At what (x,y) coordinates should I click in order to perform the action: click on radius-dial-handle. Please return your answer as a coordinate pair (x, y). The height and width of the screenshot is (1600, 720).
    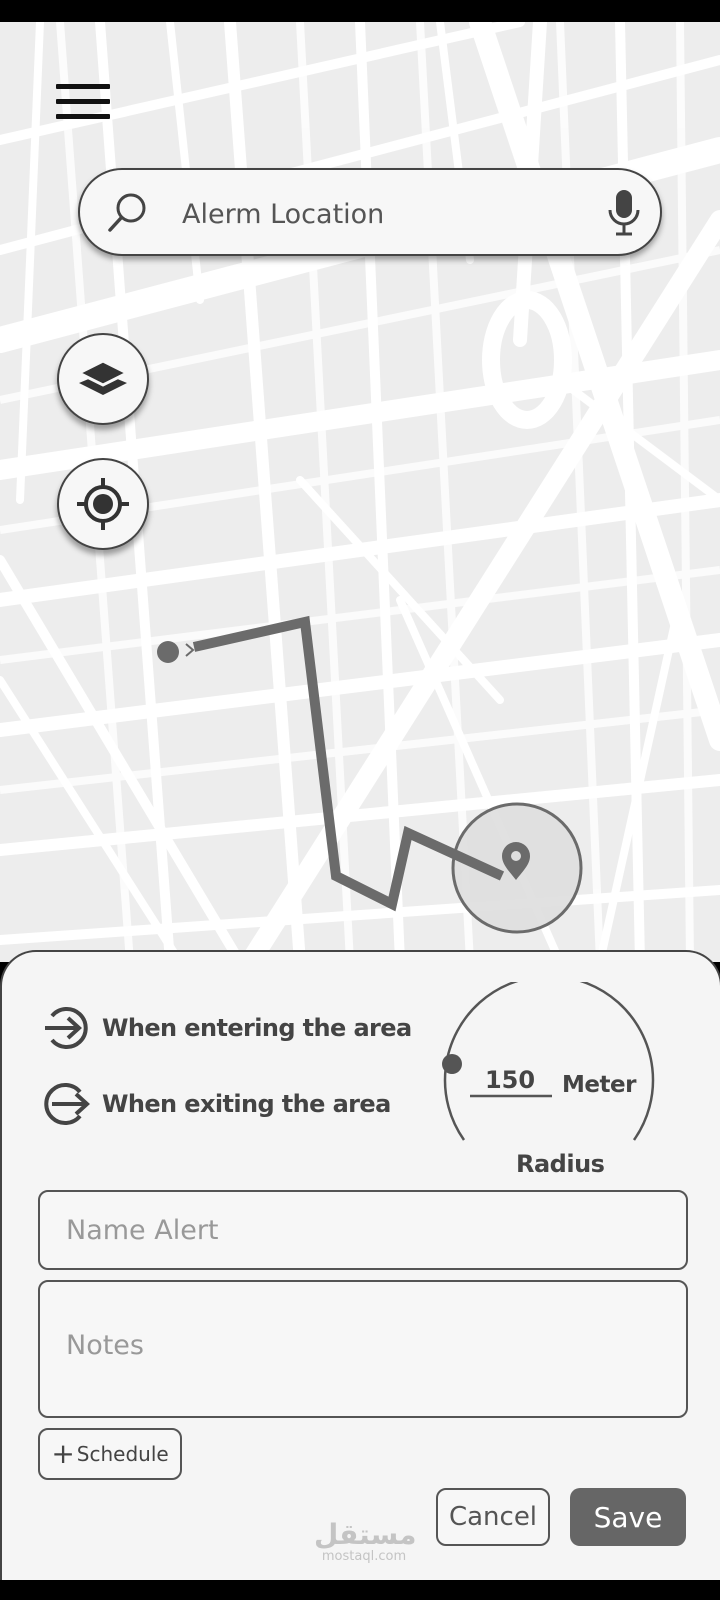
    Looking at the image, I should click on (452, 1064).